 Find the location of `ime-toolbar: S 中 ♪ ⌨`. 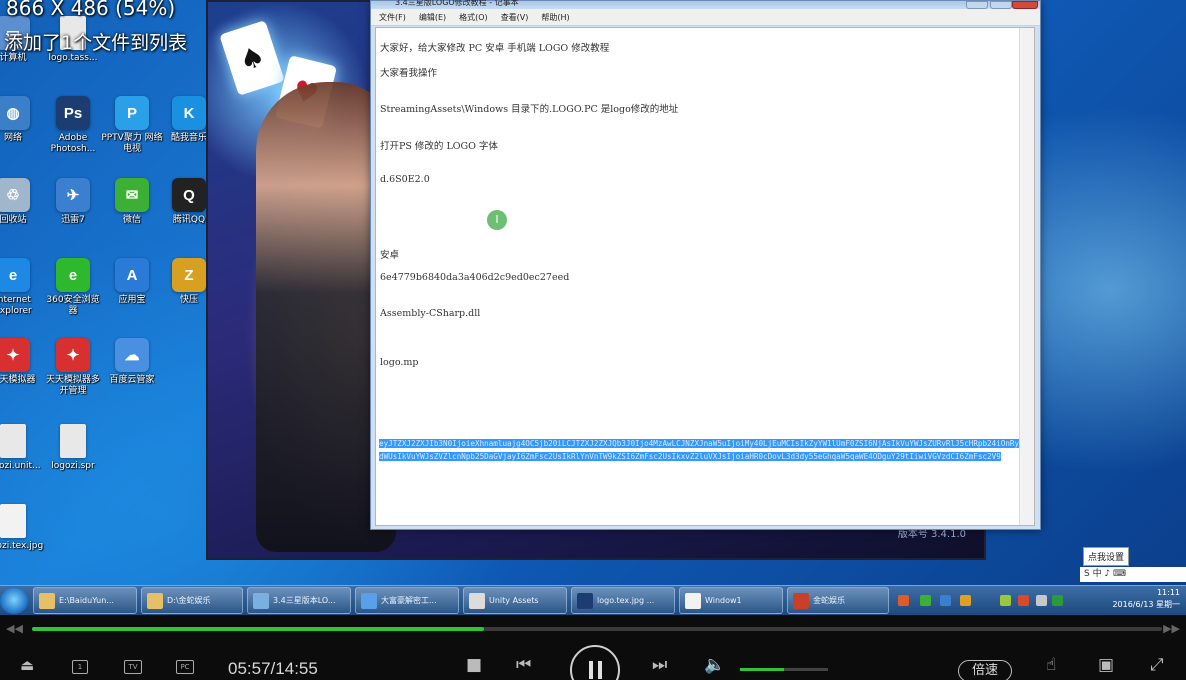

ime-toolbar: S 中 ♪ ⌨ is located at coordinates (1133, 574).